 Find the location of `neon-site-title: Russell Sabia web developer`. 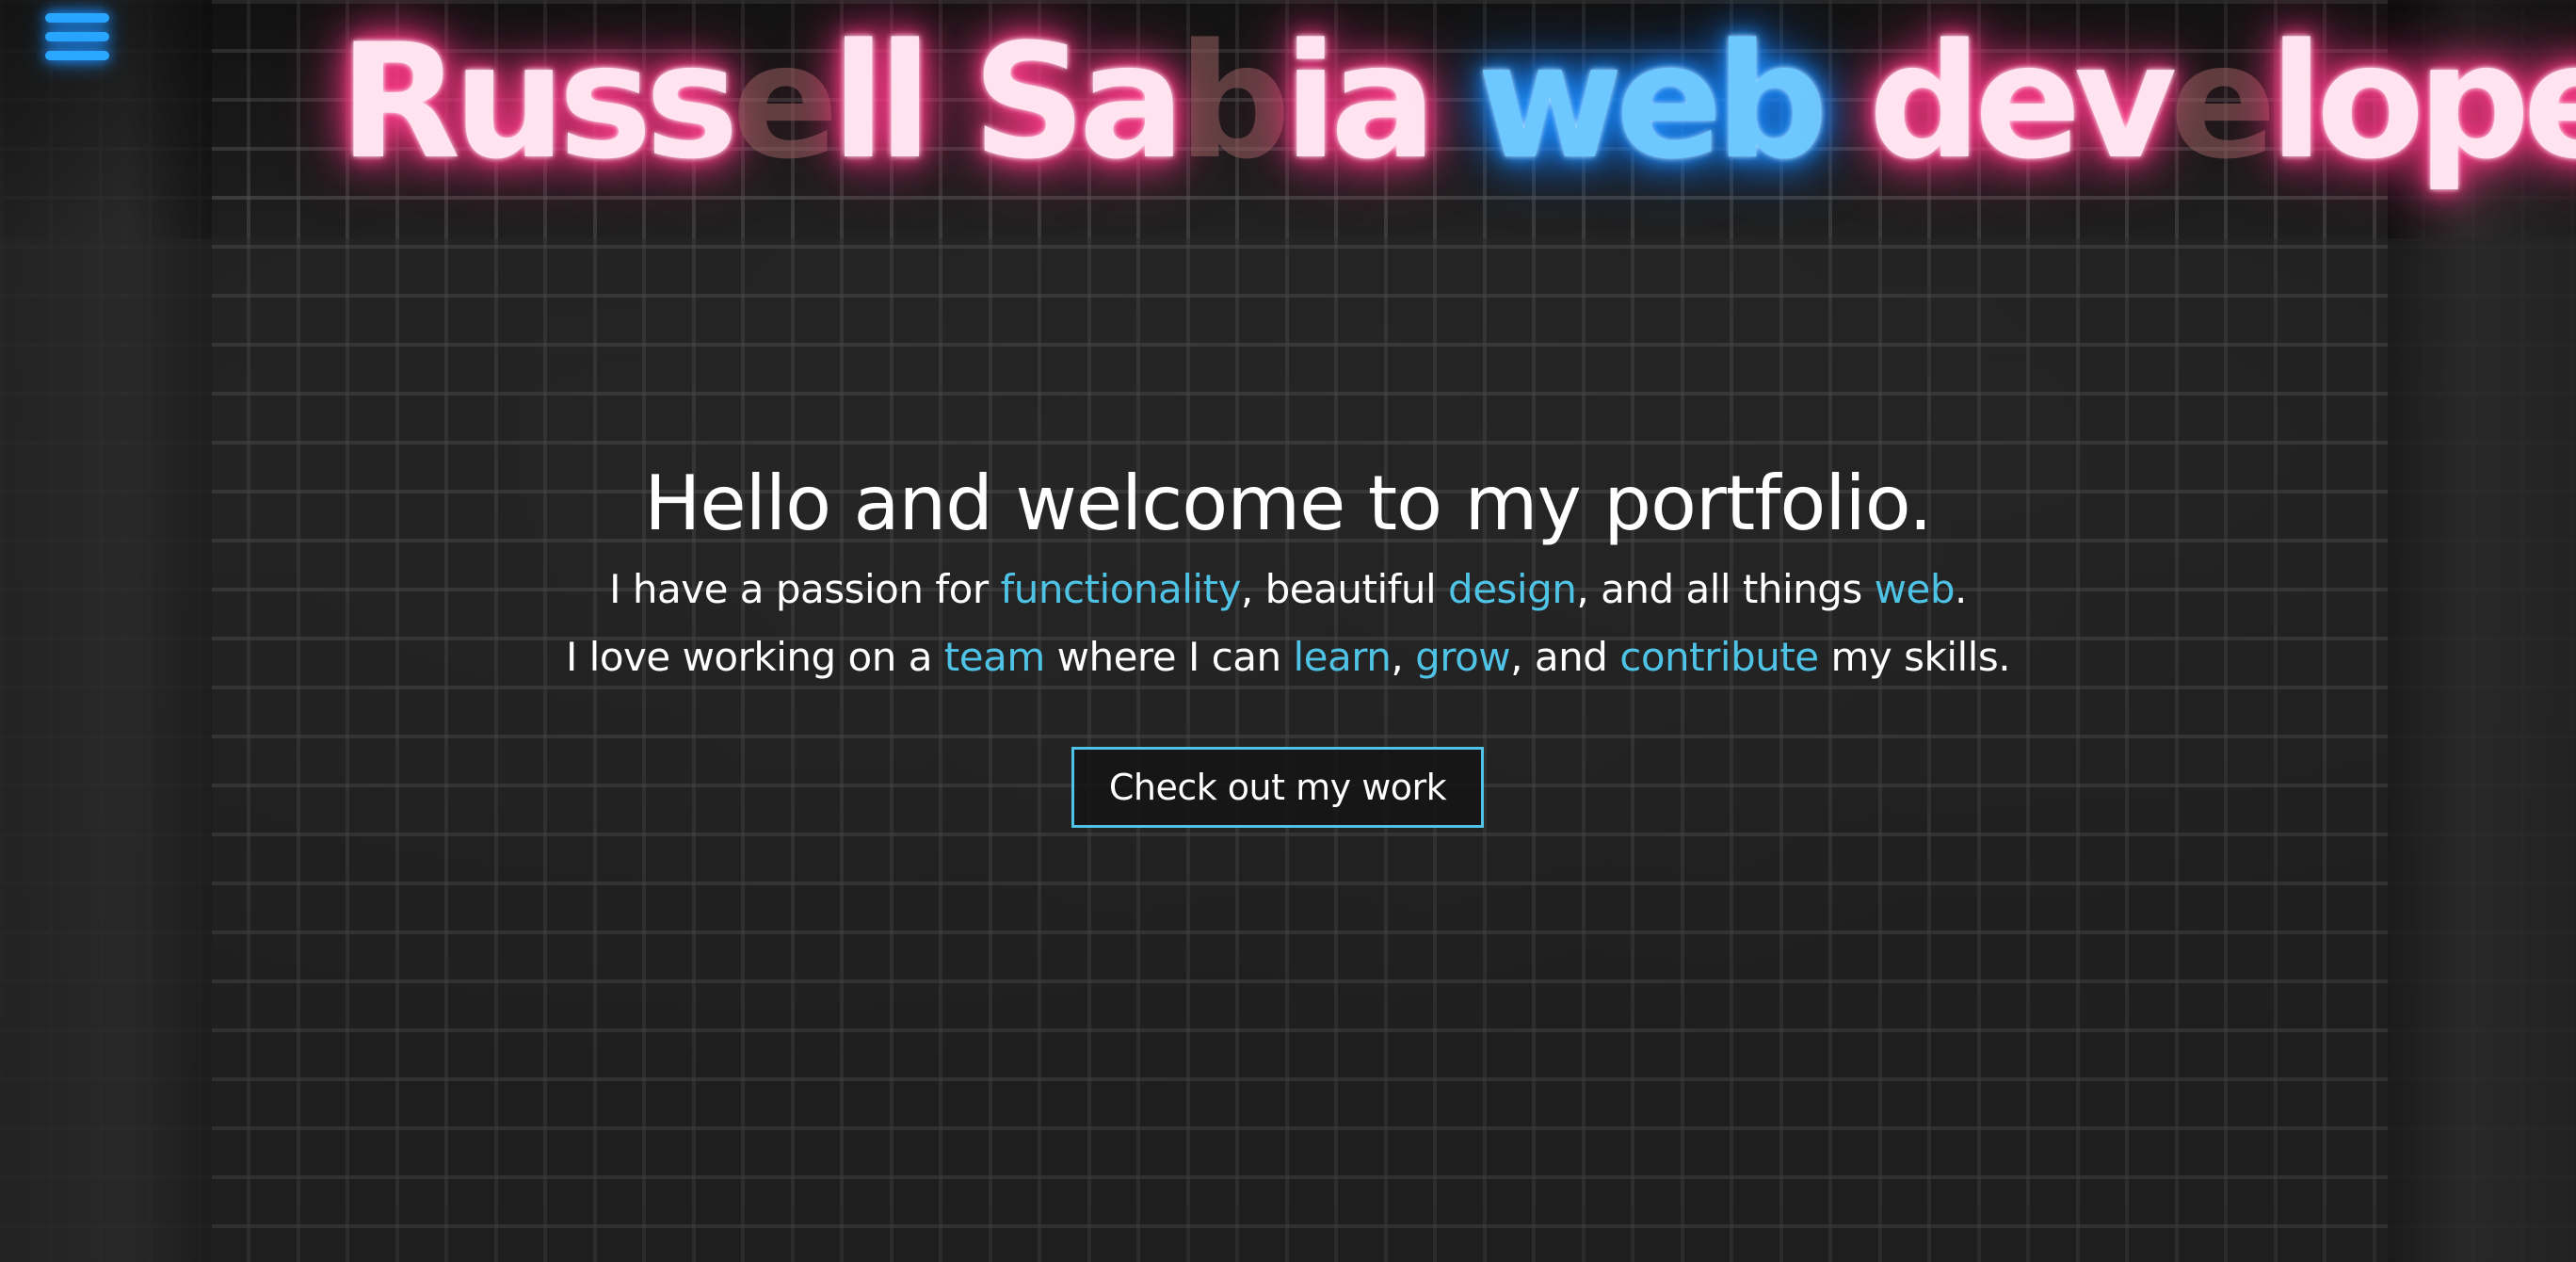

neon-site-title: Russell Sabia web developer is located at coordinates (1457, 101).